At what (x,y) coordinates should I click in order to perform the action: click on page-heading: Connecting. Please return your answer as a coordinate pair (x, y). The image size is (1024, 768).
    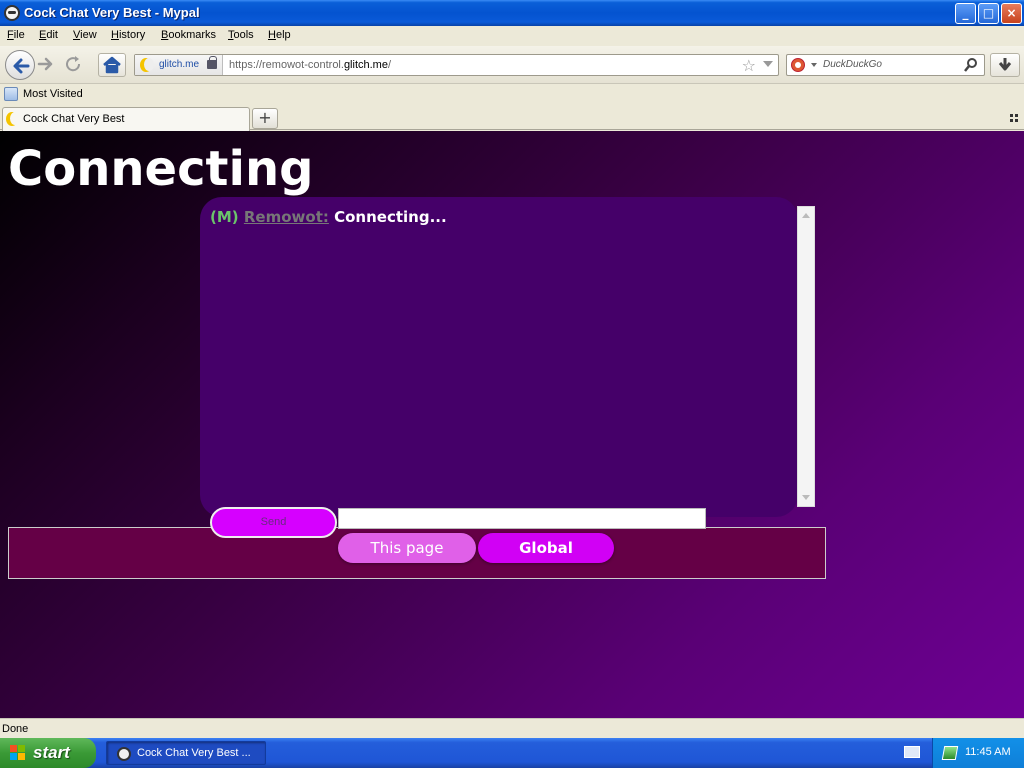
    Looking at the image, I should click on (161, 169).